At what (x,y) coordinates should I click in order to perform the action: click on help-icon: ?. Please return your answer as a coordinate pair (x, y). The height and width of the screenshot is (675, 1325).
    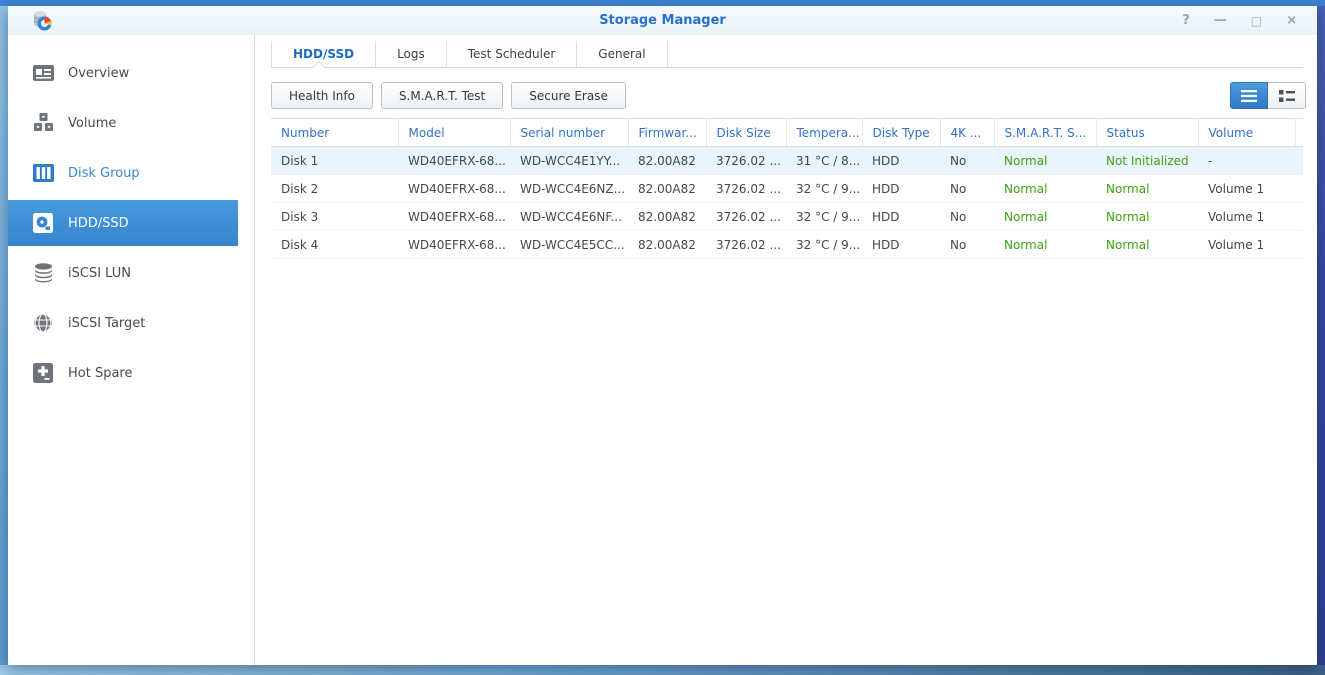
    Looking at the image, I should click on (1186, 20).